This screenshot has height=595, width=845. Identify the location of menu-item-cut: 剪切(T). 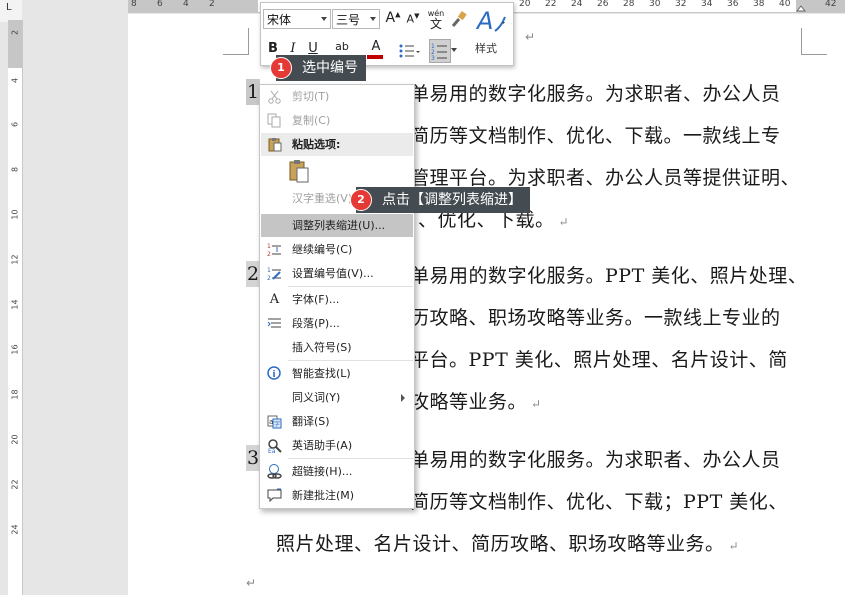
(337, 96).